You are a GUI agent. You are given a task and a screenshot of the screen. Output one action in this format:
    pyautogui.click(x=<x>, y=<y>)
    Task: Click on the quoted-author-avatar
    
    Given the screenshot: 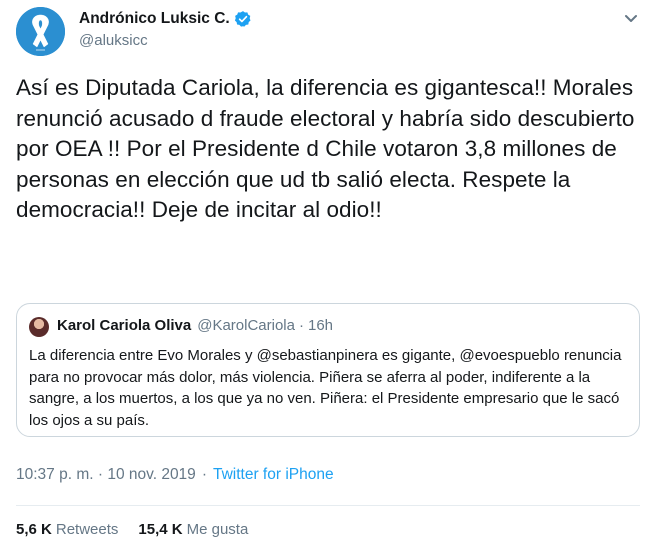 What is the action you would take?
    pyautogui.click(x=39, y=327)
    